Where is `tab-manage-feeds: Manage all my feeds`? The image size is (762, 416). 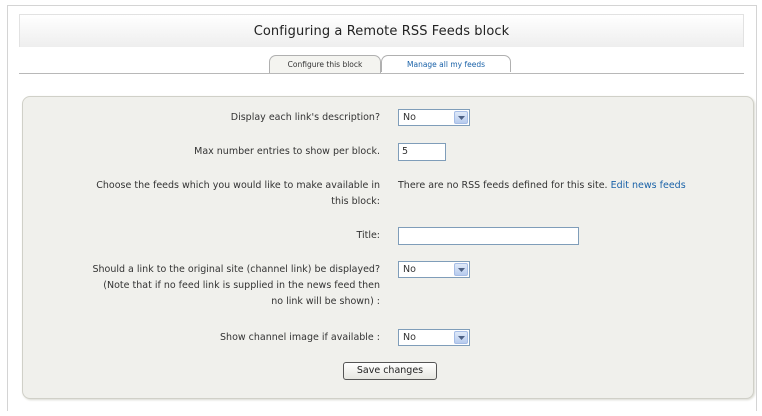 tab-manage-feeds: Manage all my feeds is located at coordinates (446, 63).